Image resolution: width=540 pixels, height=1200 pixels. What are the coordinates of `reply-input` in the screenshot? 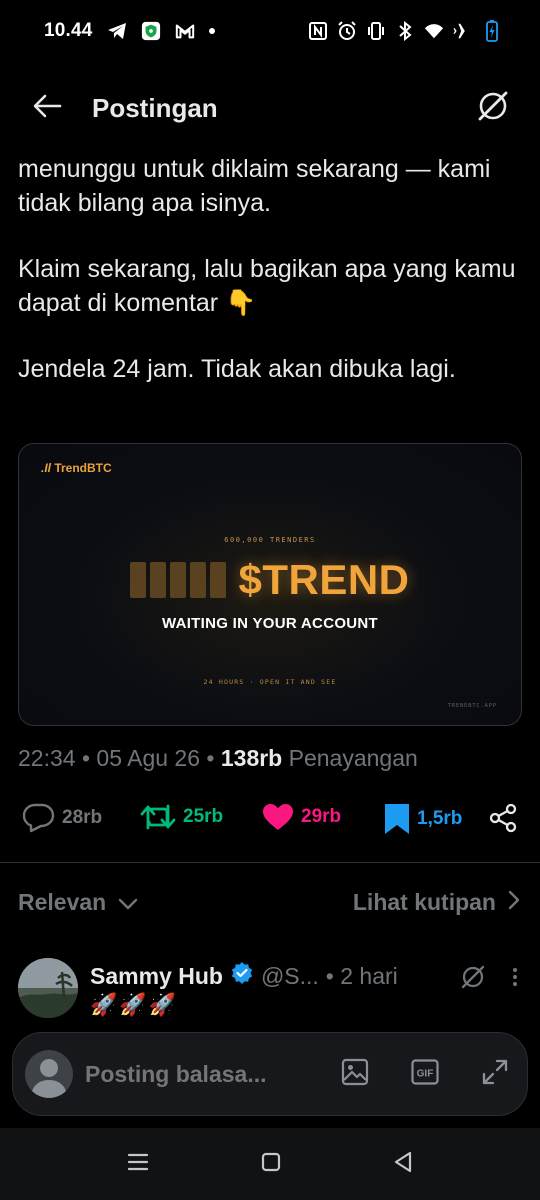 It's located at (190, 1074).